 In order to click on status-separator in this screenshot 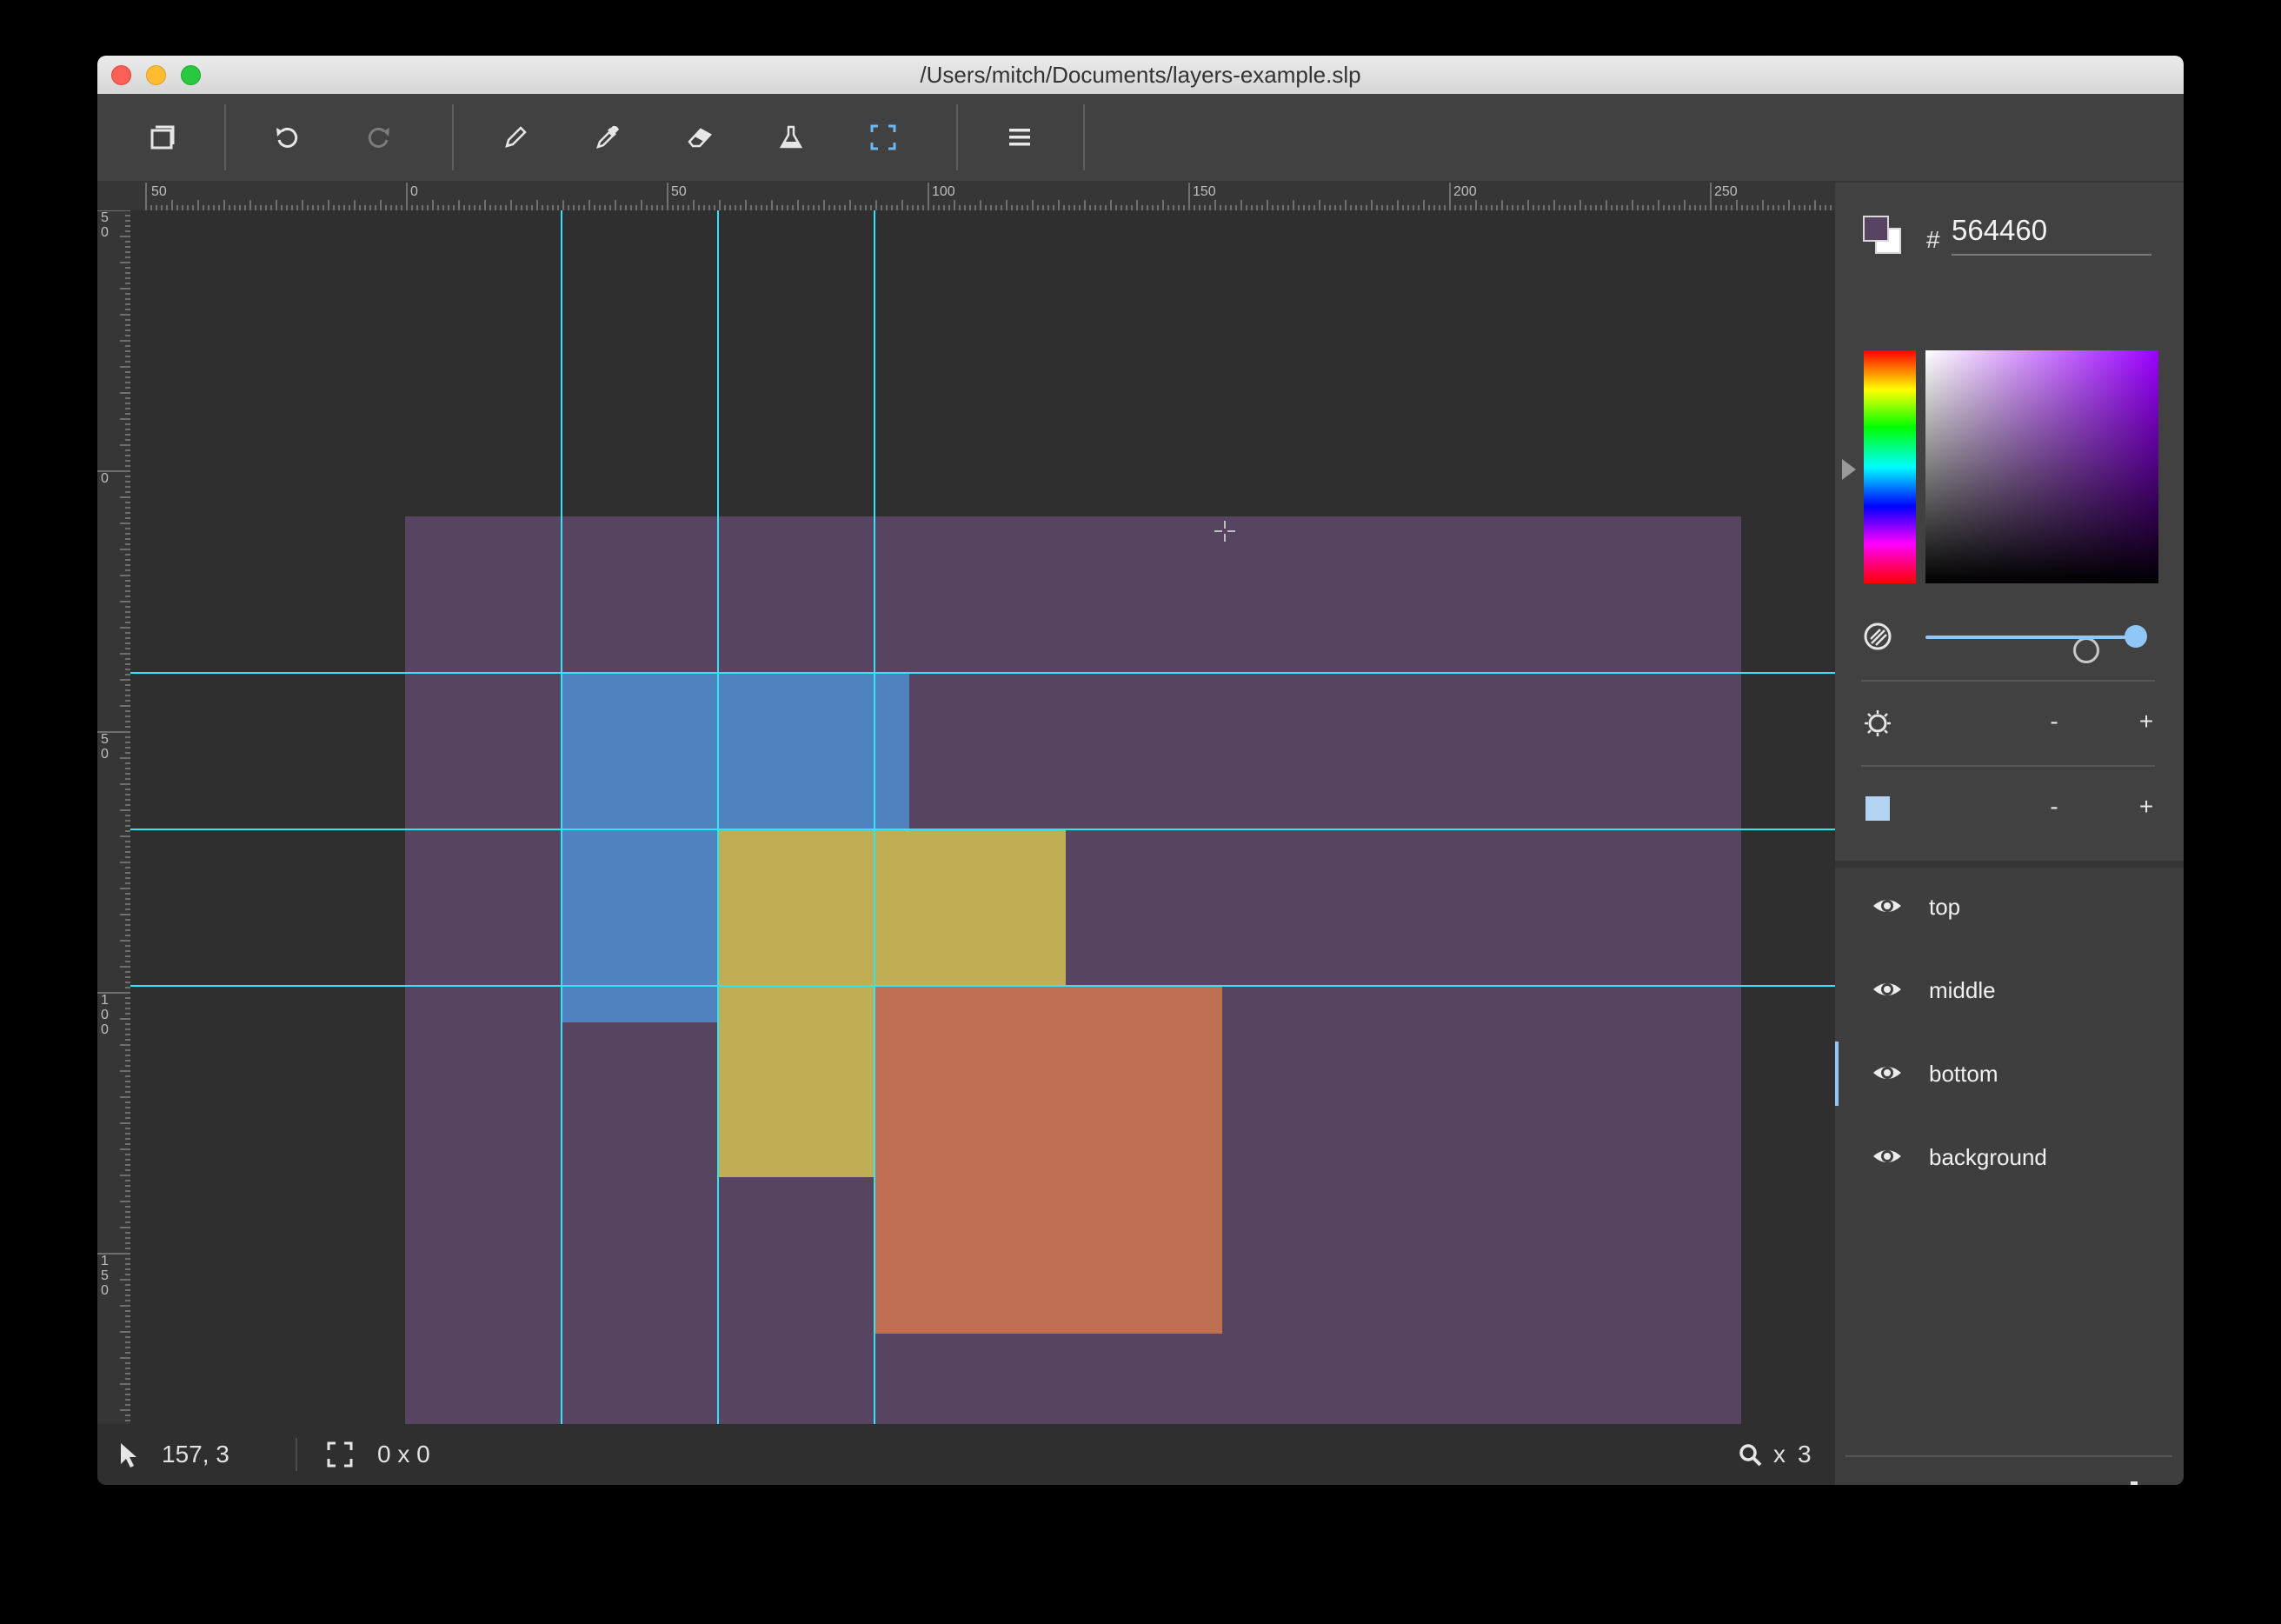, I will do `click(296, 1454)`.